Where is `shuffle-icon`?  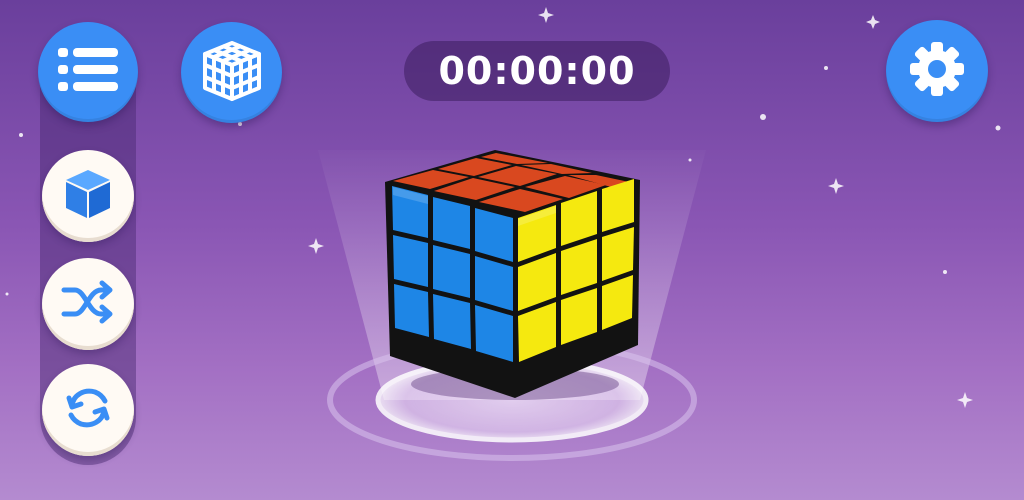 shuffle-icon is located at coordinates (88, 304).